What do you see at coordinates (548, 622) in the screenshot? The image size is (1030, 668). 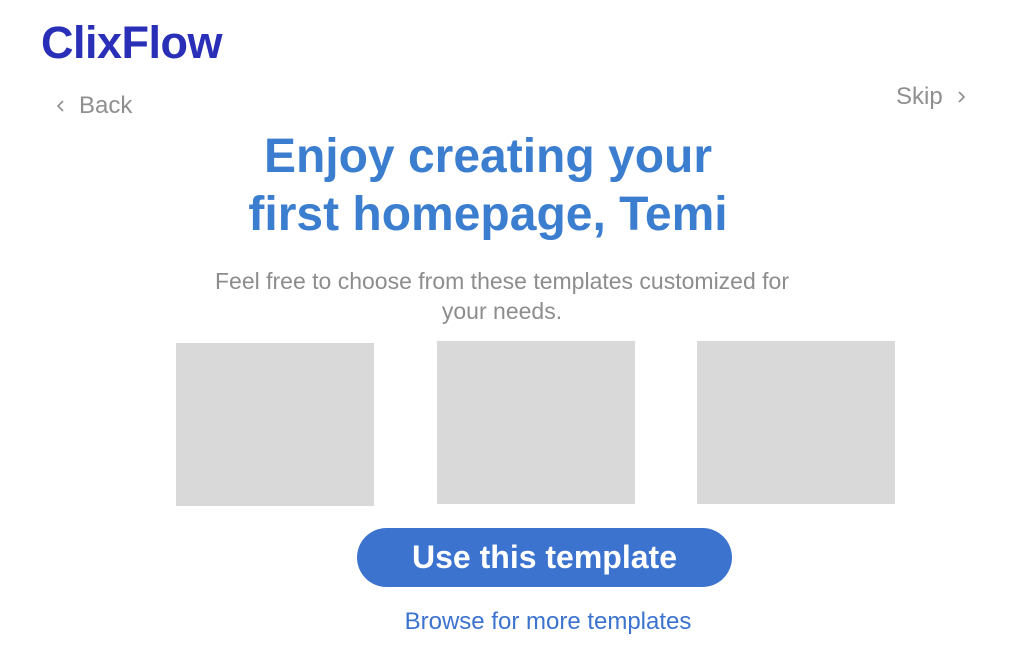 I see `browse-templates-link: Browse for more templates` at bounding box center [548, 622].